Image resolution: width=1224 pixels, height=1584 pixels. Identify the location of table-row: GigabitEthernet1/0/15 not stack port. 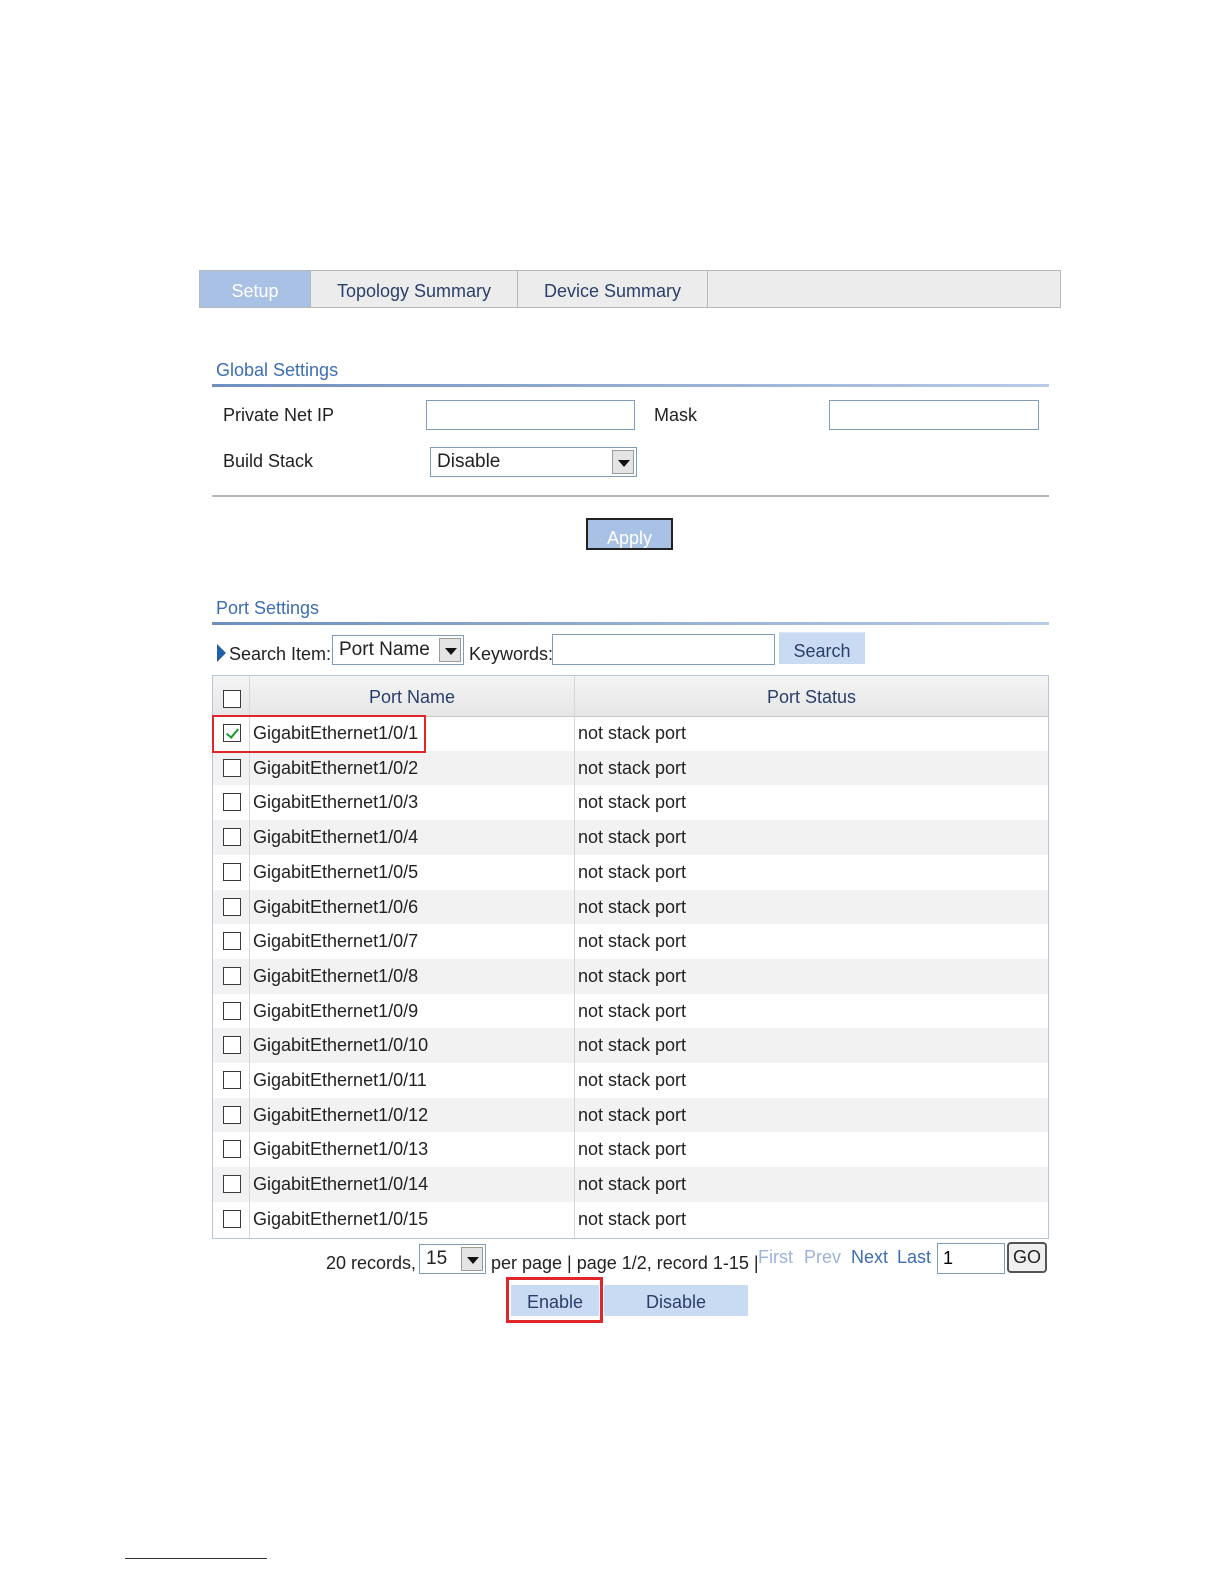
(630, 1219).